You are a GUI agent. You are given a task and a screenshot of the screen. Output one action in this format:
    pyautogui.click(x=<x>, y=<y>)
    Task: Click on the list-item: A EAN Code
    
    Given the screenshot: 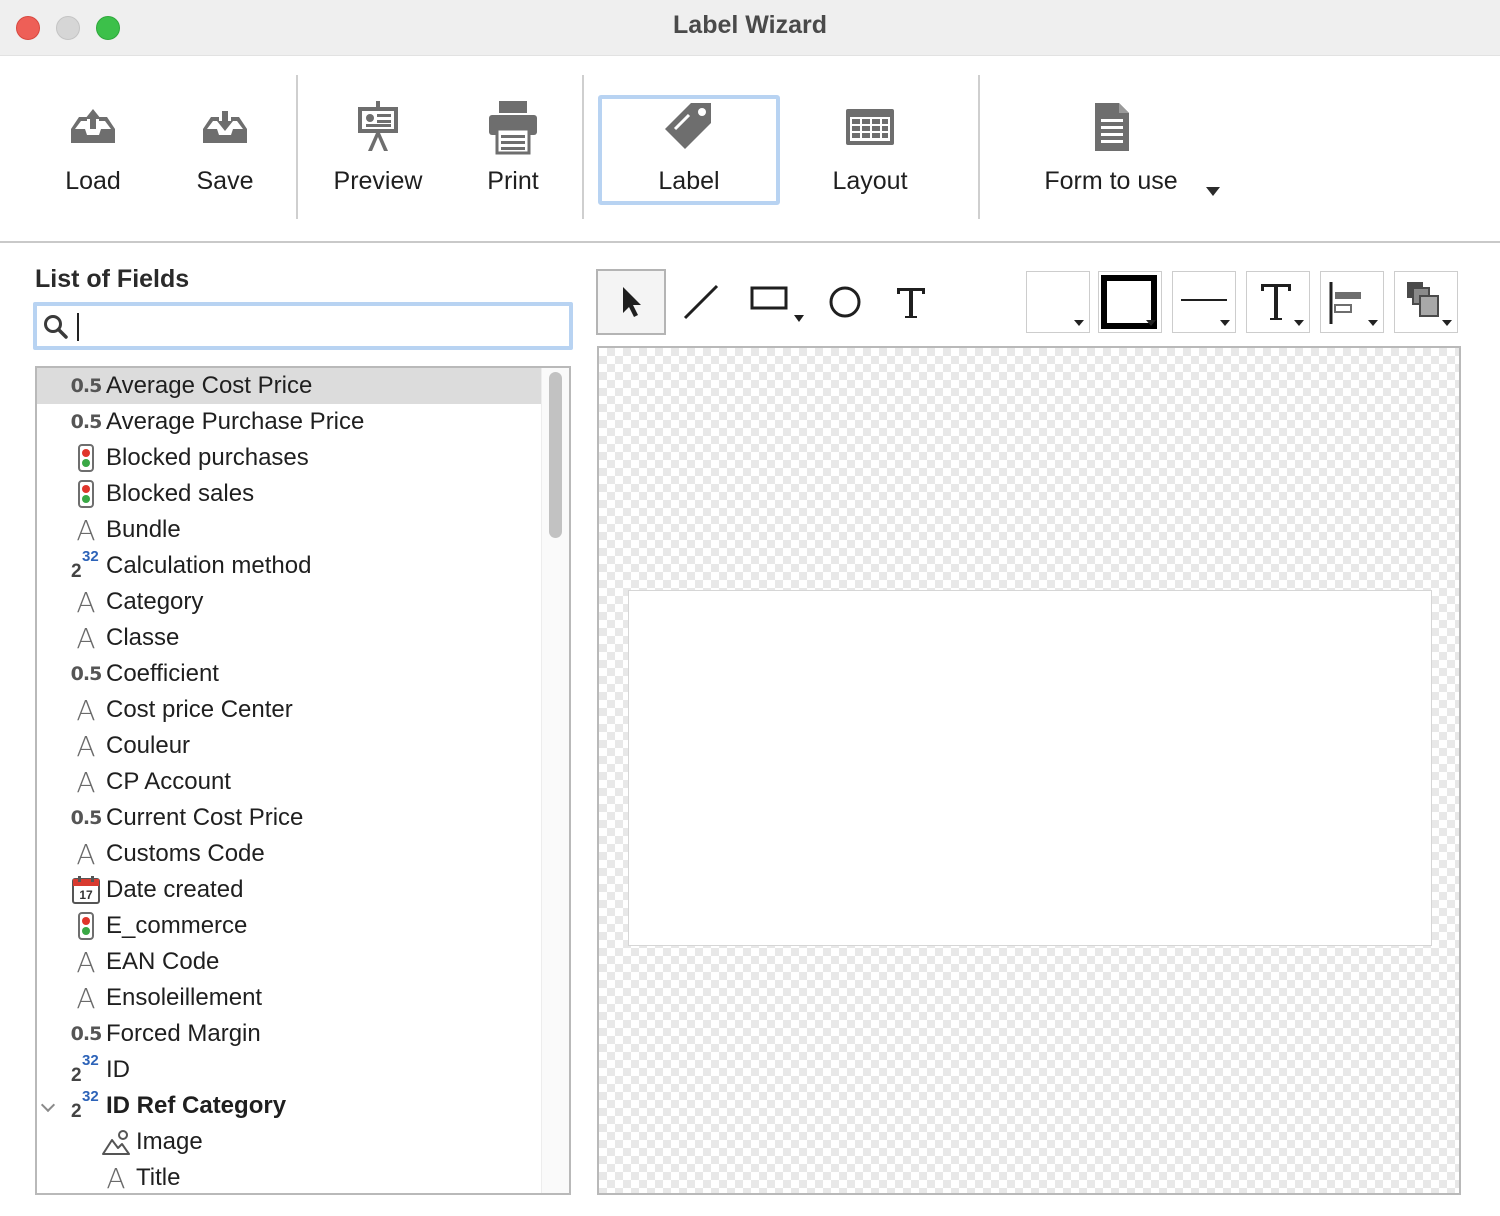 What is the action you would take?
    pyautogui.click(x=289, y=962)
    